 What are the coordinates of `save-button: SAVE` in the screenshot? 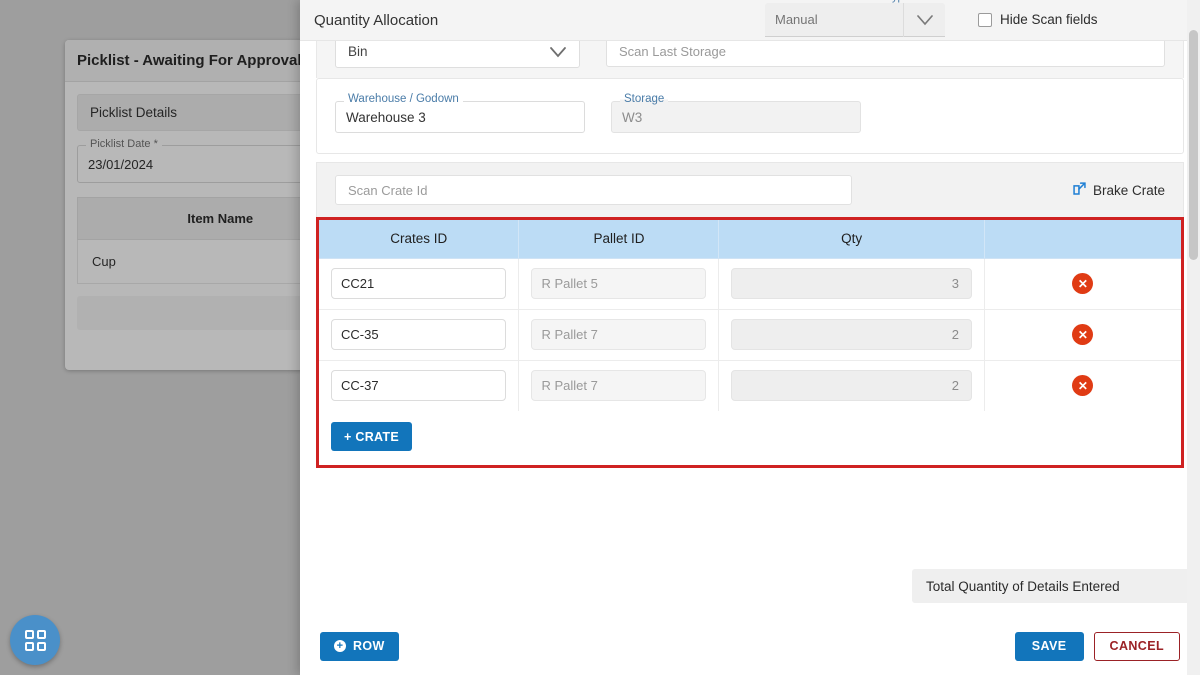 It's located at (1049, 646).